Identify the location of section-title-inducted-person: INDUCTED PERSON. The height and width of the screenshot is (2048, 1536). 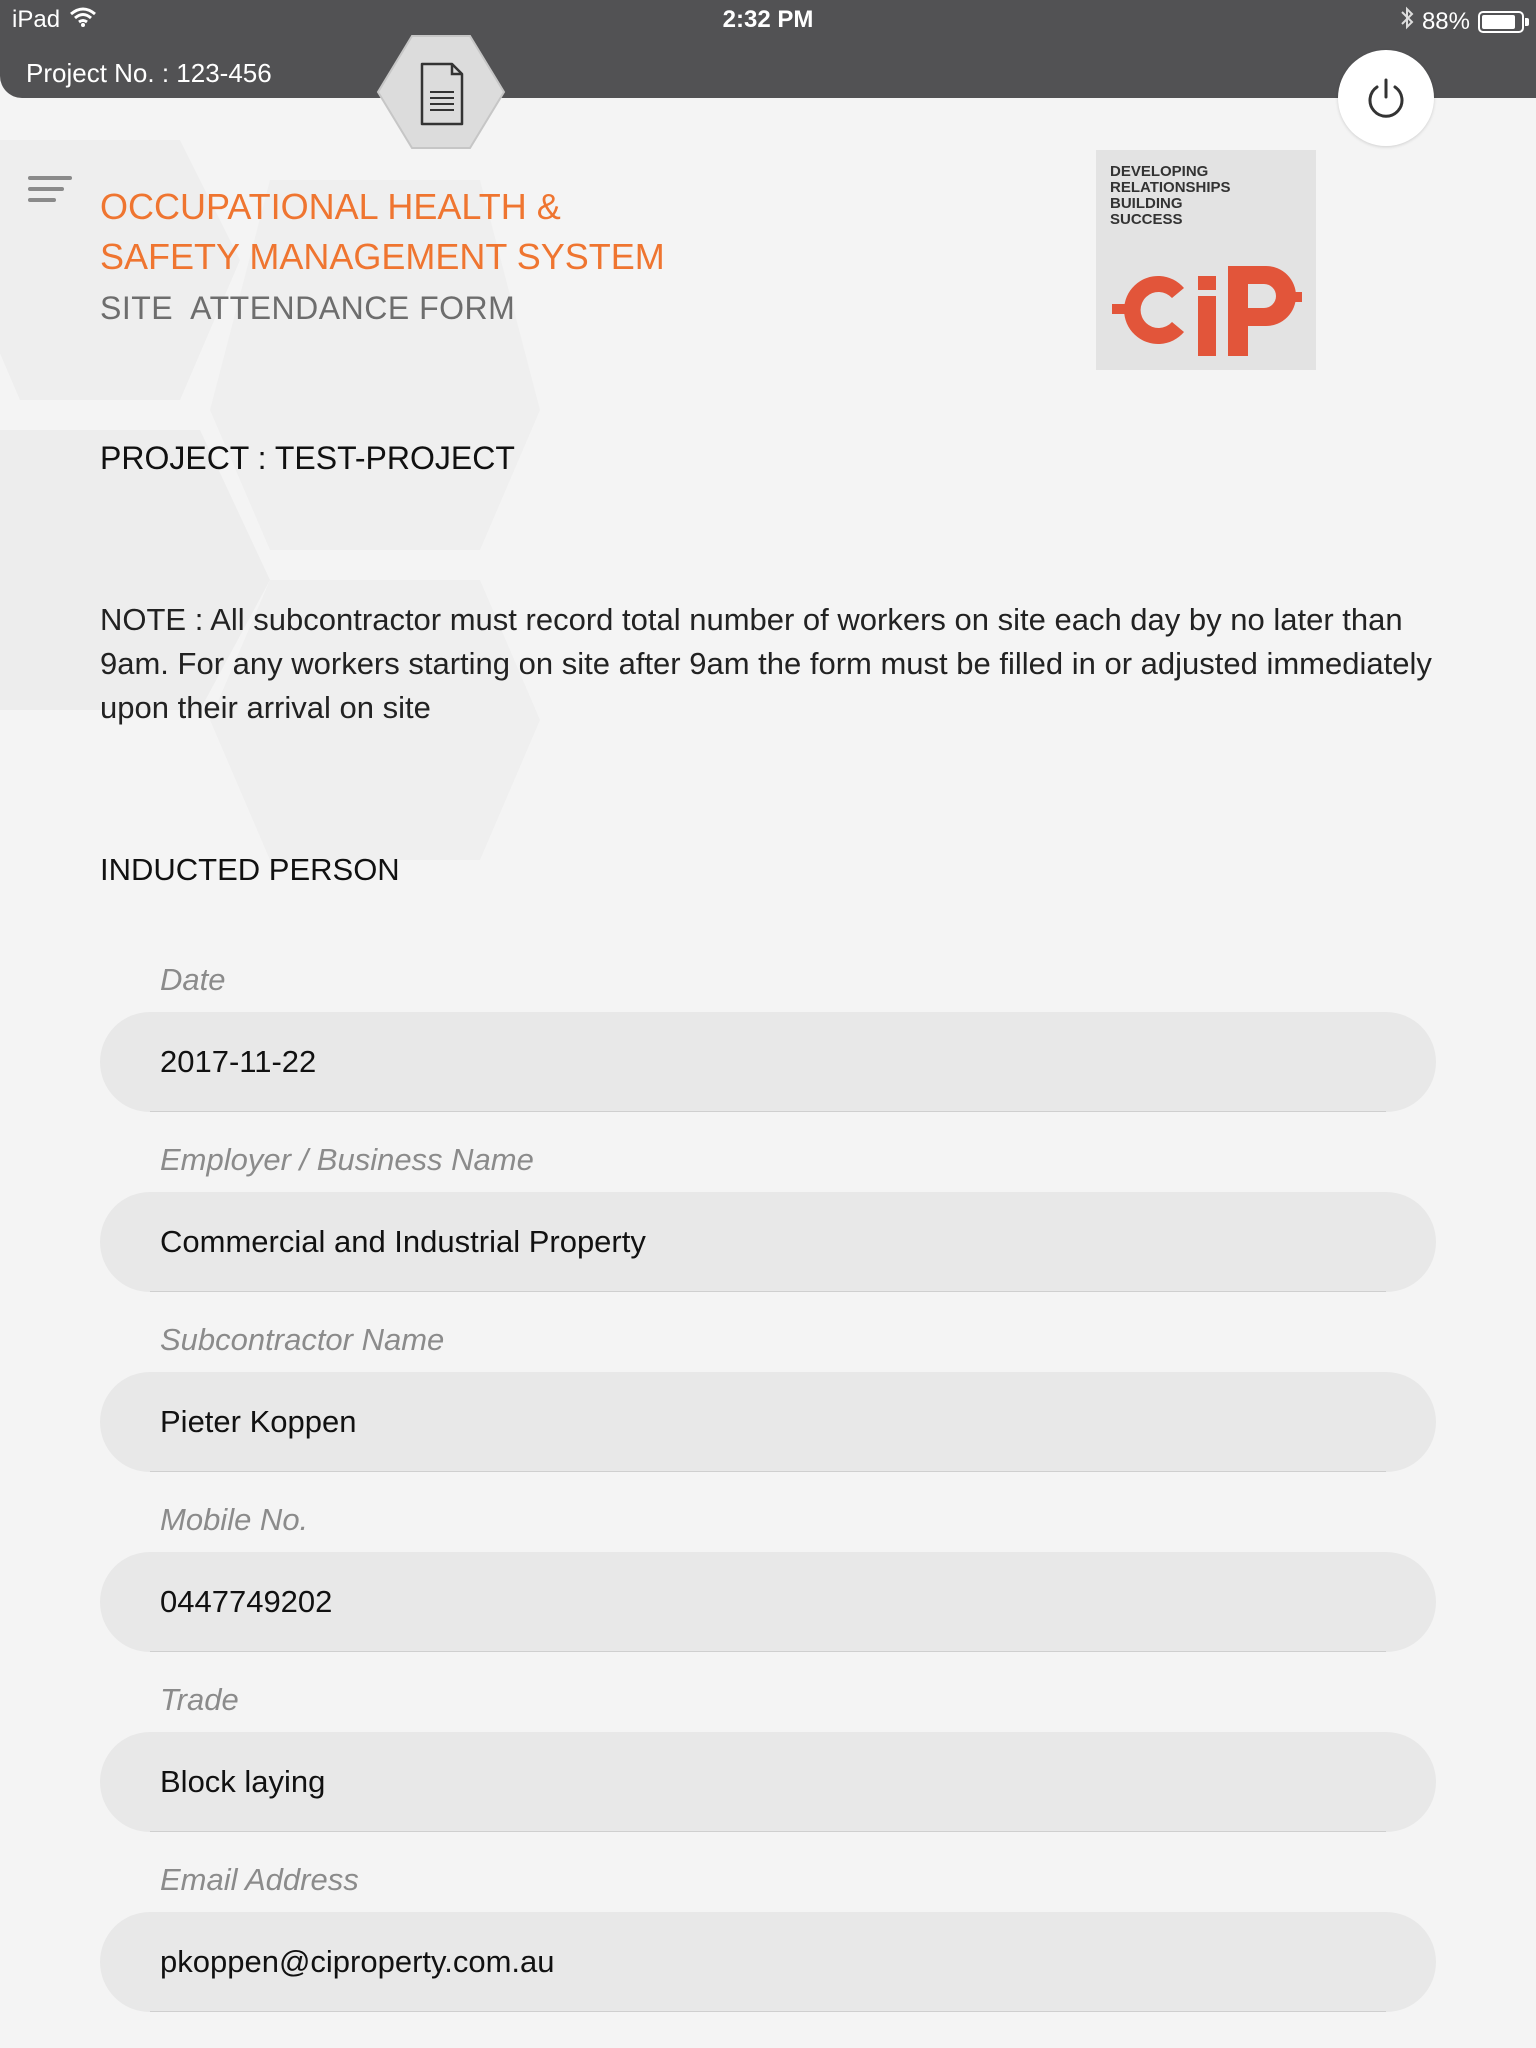
(250, 869).